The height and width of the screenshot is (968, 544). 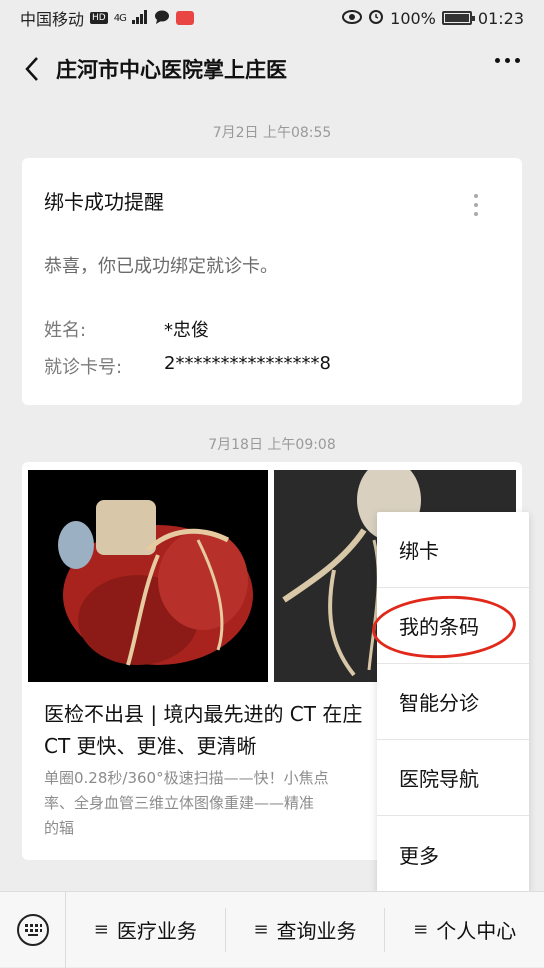 I want to click on alarm-icon, so click(x=376, y=18).